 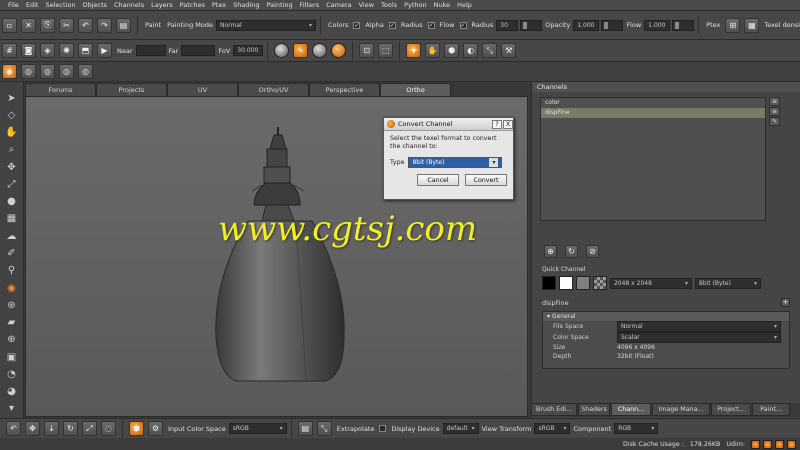 What do you see at coordinates (486, 180) in the screenshot?
I see `convert-button: Convert` at bounding box center [486, 180].